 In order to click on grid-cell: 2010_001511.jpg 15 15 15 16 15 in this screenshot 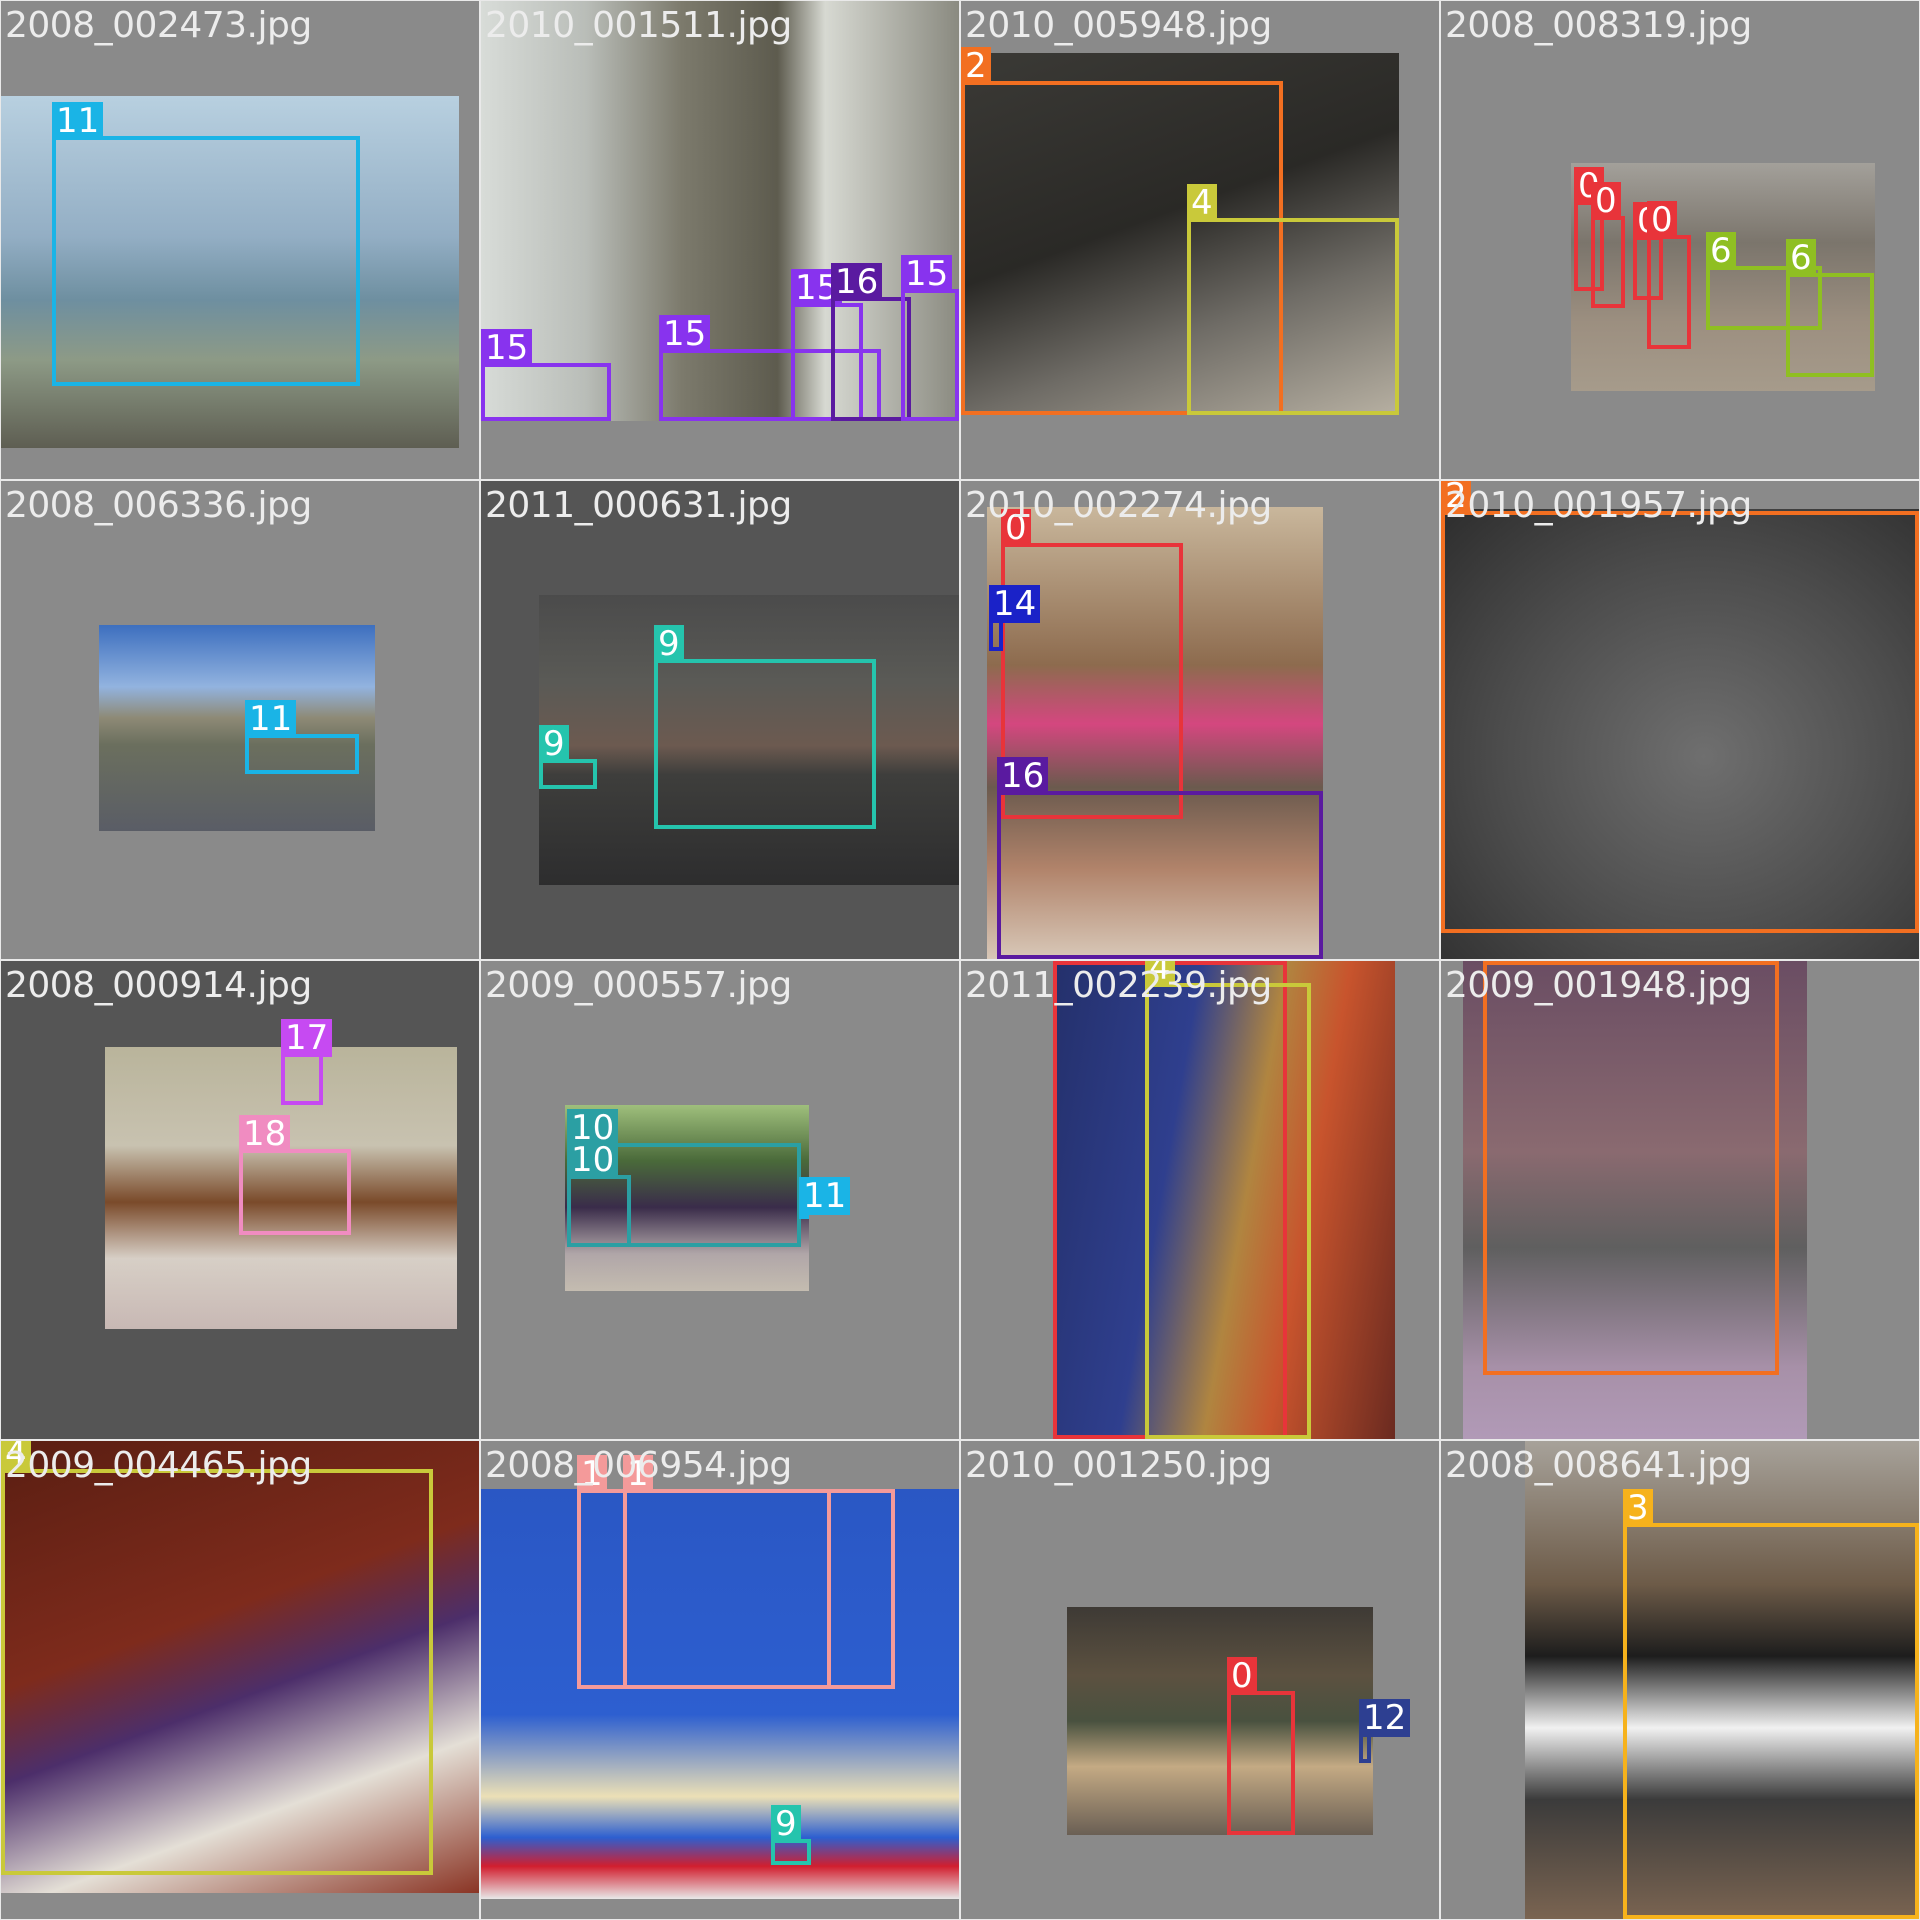, I will do `click(720, 240)`.